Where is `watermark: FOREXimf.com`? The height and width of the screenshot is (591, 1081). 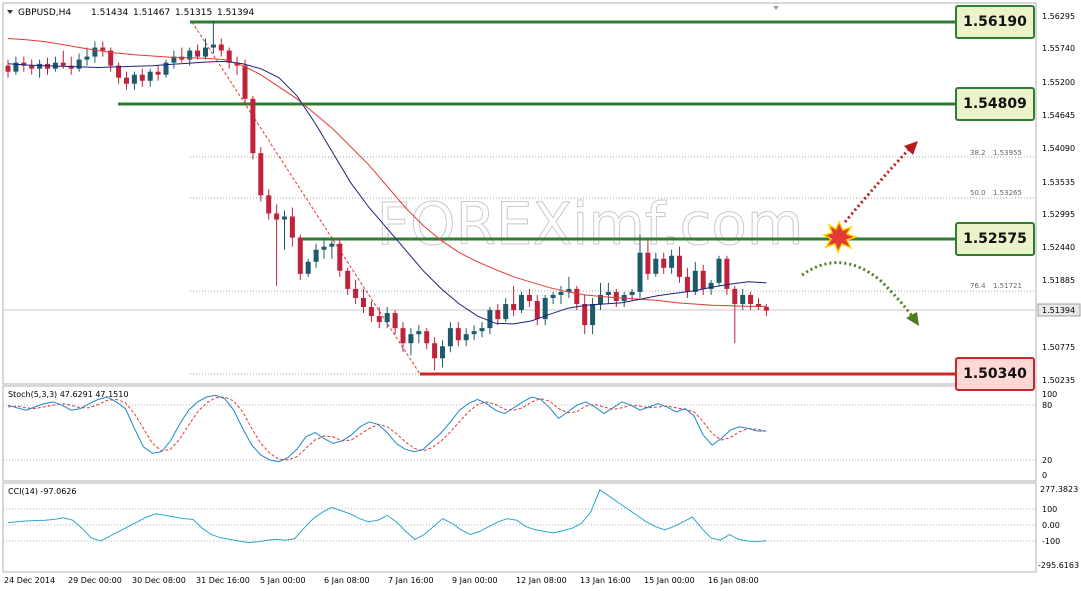 watermark: FOREXimf.com is located at coordinates (590, 224).